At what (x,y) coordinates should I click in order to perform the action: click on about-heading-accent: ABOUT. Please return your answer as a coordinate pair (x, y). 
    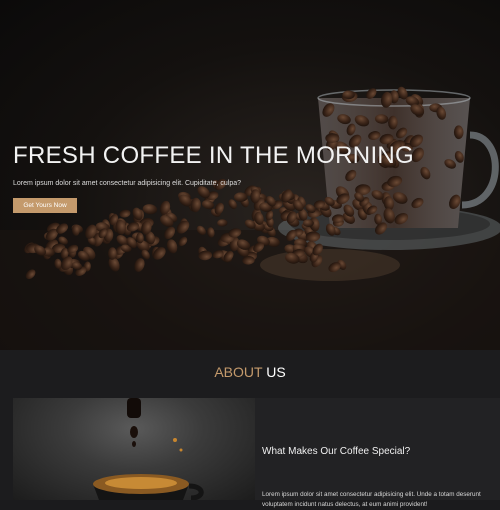
    Looking at the image, I should click on (238, 372).